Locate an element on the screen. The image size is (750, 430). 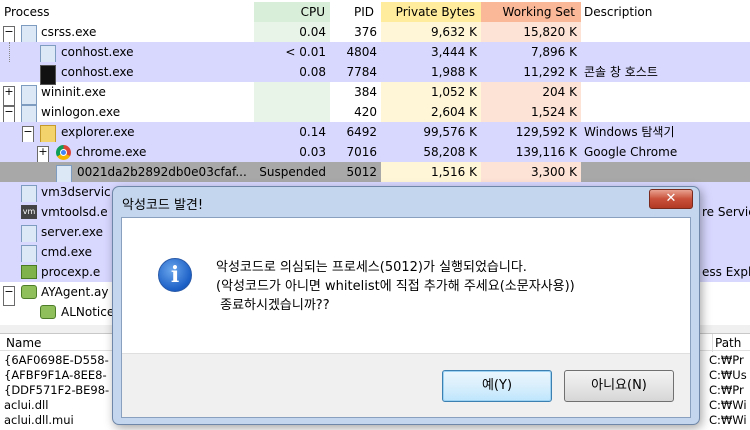
process-row: − csrss.exe 0.04 376 9,632 K 15,820 K is located at coordinates (375, 34).